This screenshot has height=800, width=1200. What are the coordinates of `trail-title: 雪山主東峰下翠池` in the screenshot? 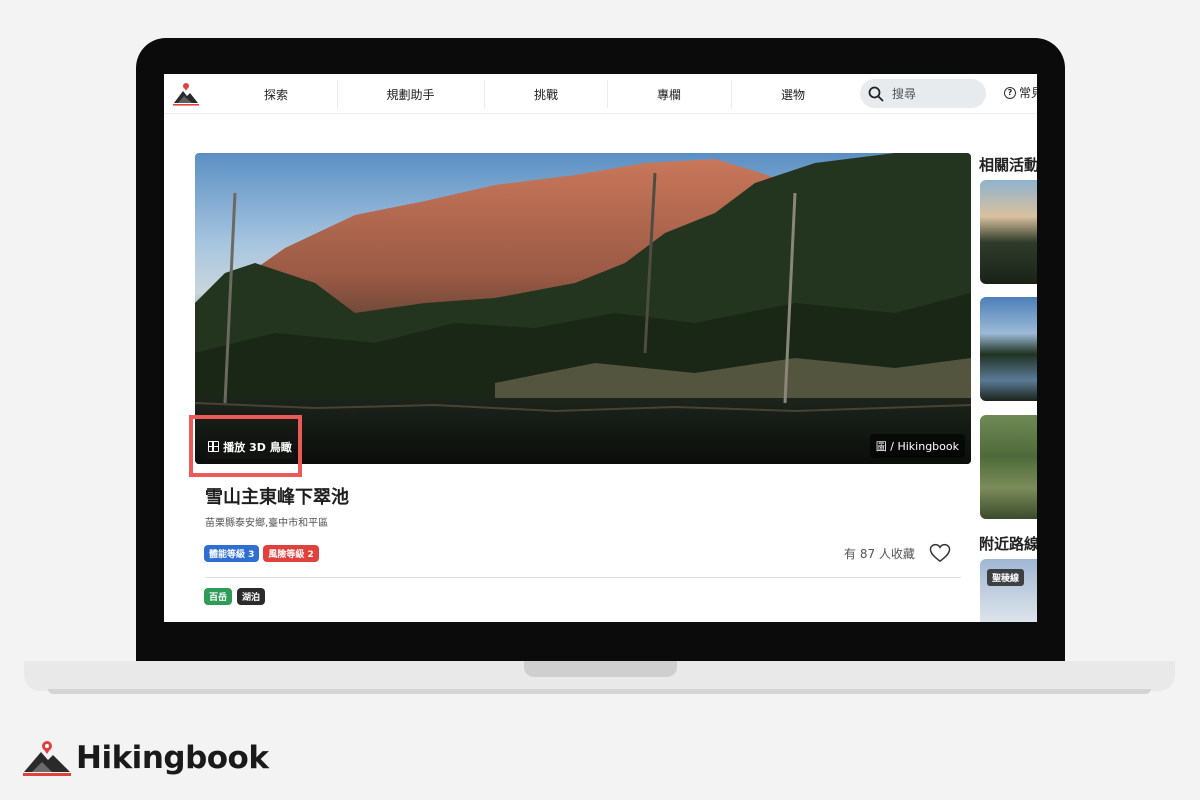 It's located at (277, 497).